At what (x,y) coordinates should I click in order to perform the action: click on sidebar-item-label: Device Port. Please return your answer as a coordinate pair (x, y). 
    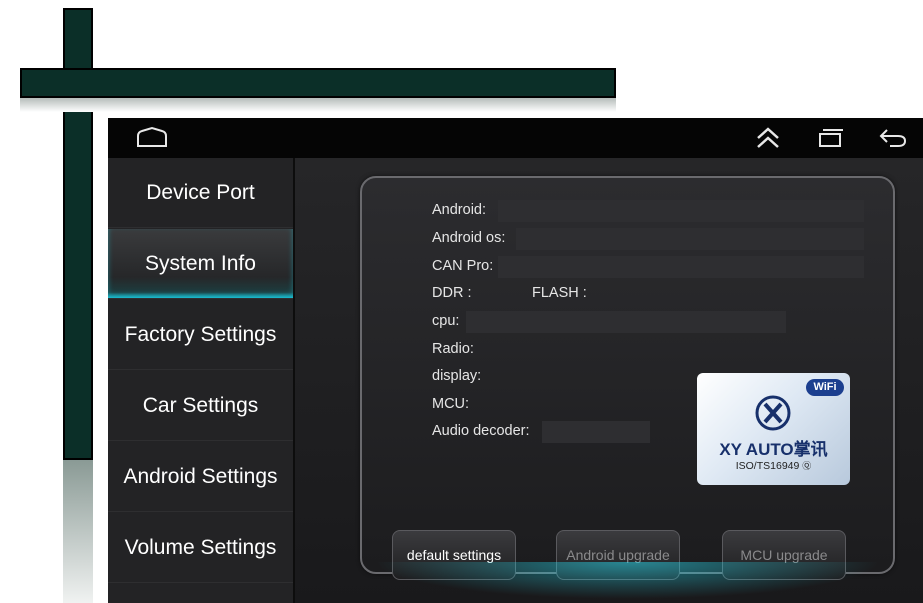
    Looking at the image, I should click on (200, 192).